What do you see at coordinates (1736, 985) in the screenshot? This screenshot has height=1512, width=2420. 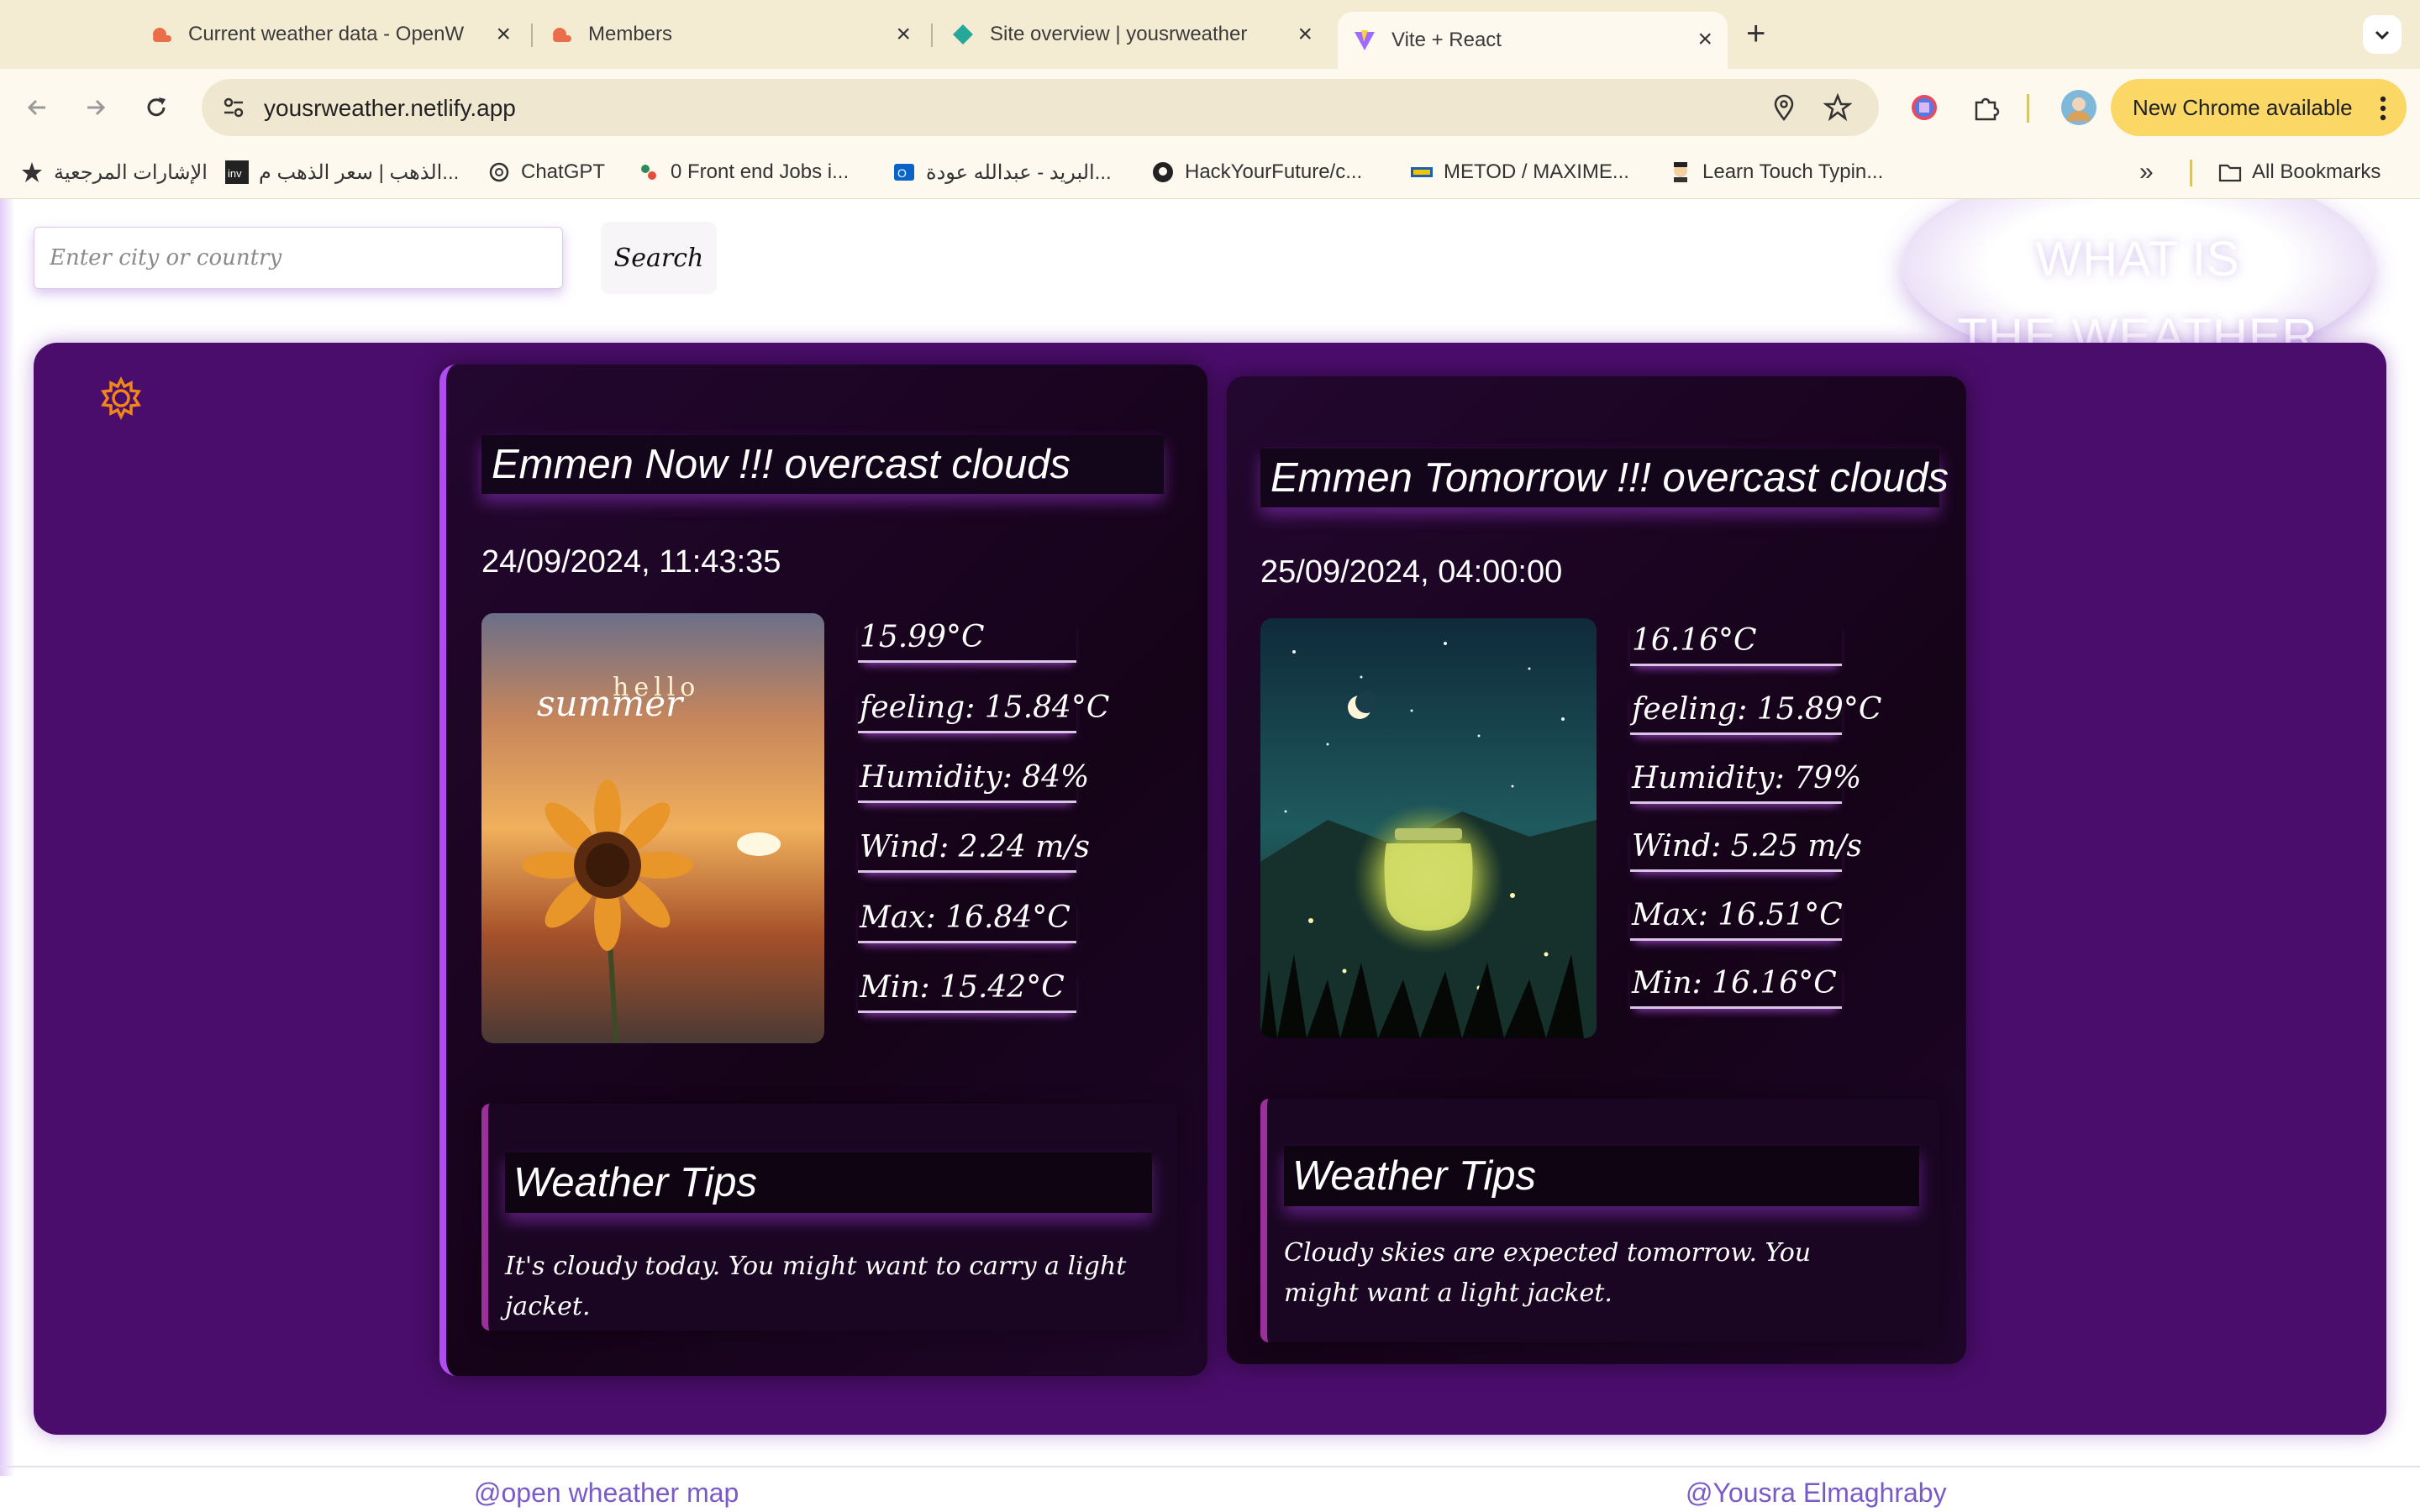 I see `tomorrow-min: Min: 16.16°C` at bounding box center [1736, 985].